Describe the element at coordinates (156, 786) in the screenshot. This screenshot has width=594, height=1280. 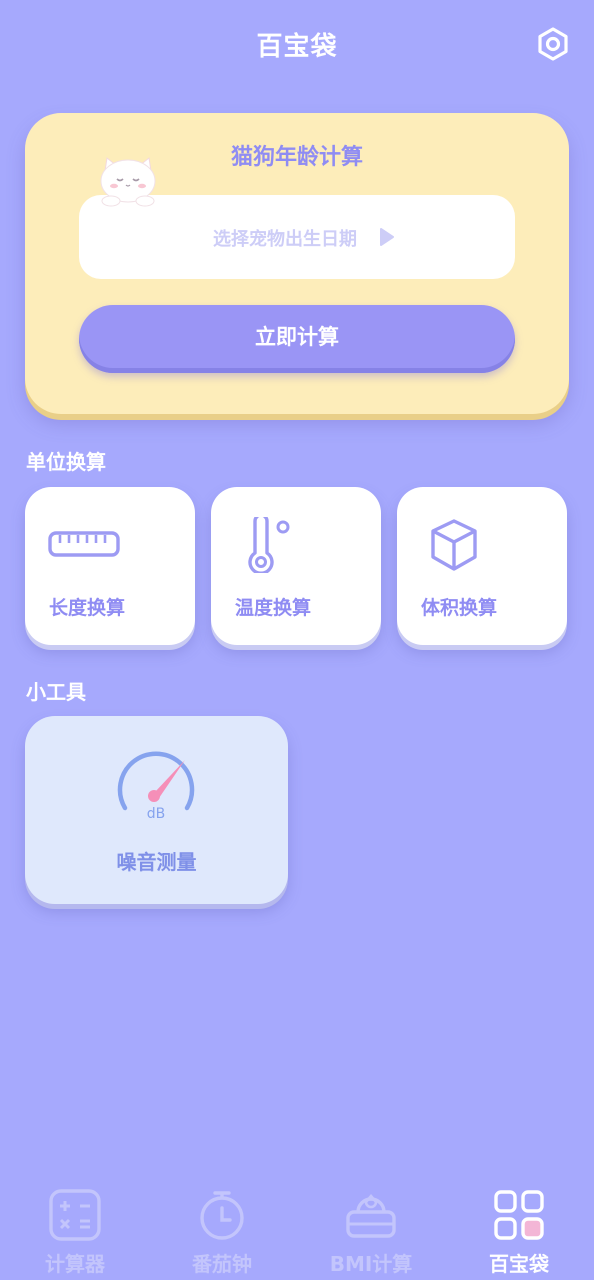
I see `decibel-gauge-icon: dB` at that location.